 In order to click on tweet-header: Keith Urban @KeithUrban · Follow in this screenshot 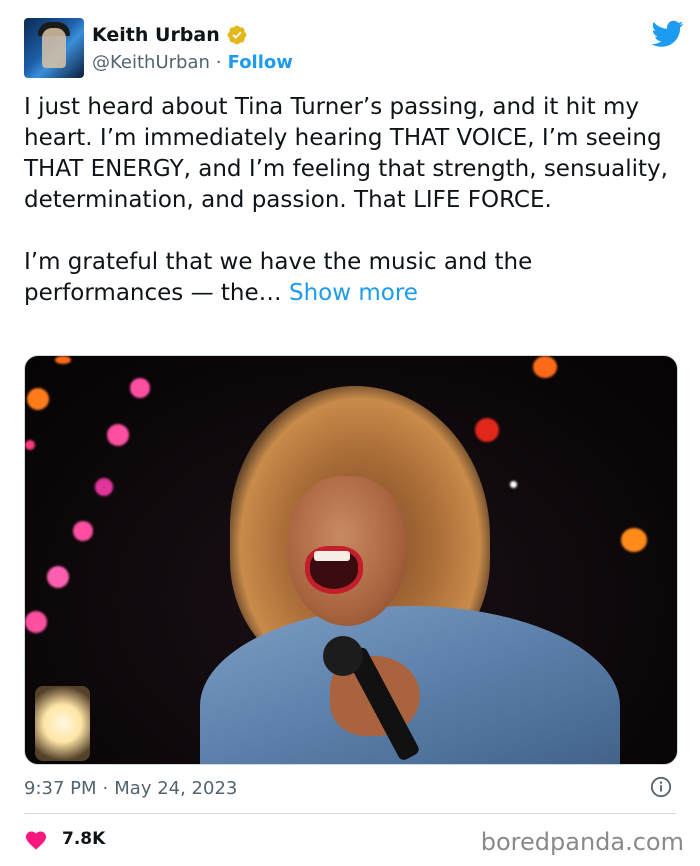, I will do `click(354, 48)`.